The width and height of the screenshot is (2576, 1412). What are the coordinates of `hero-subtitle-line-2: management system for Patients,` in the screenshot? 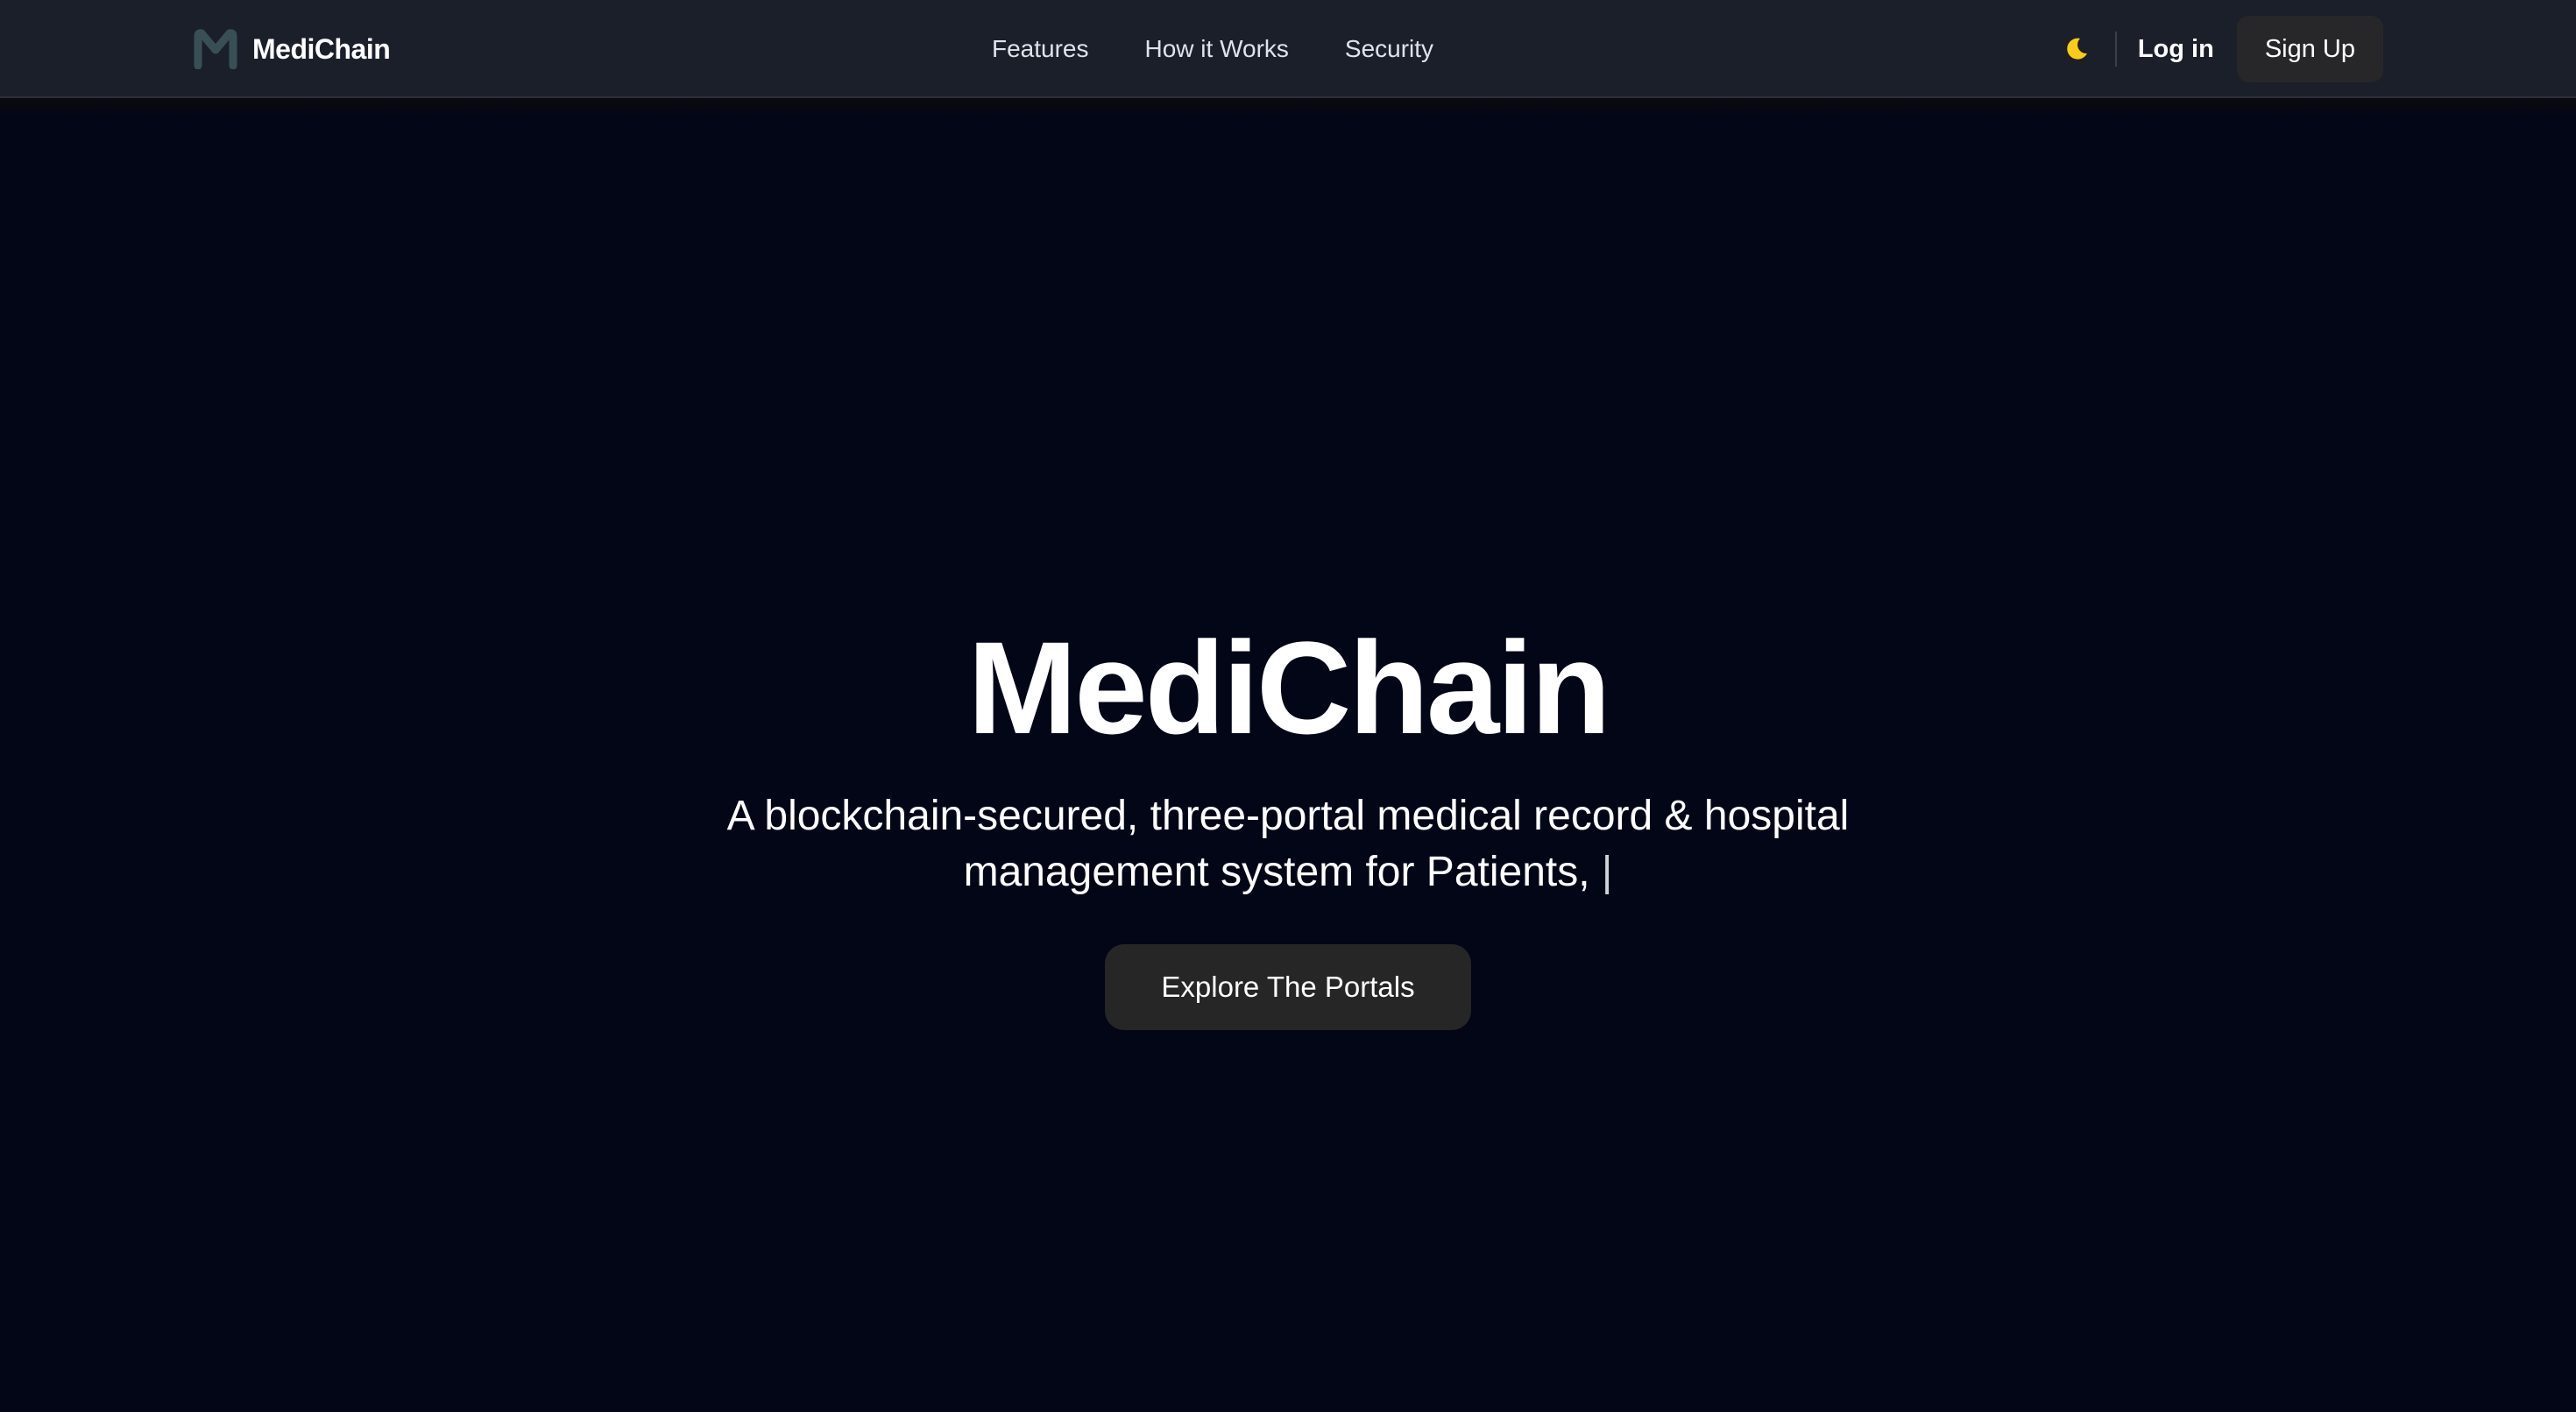 It's located at (1276, 872).